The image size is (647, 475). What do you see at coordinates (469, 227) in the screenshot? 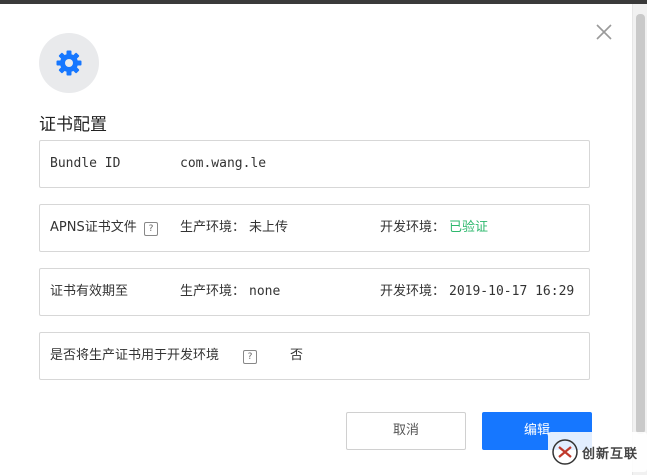
I see `apns-dev-value: 已验证` at bounding box center [469, 227].